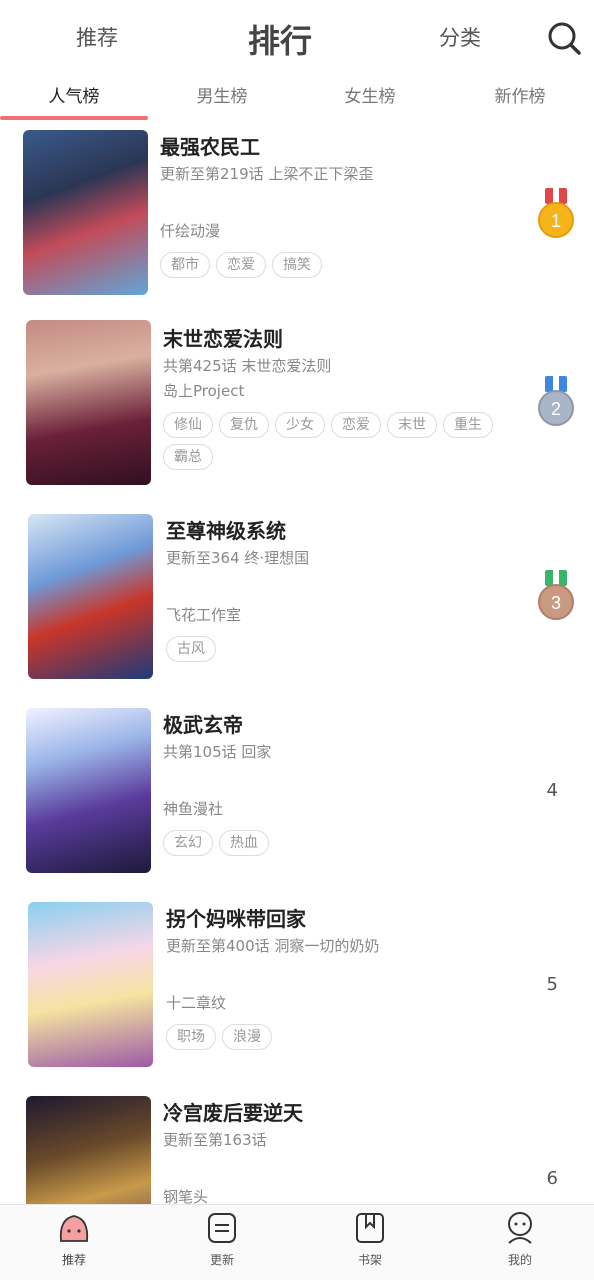 This screenshot has width=594, height=1280. I want to click on gold-medal-icon: 1, so click(556, 213).